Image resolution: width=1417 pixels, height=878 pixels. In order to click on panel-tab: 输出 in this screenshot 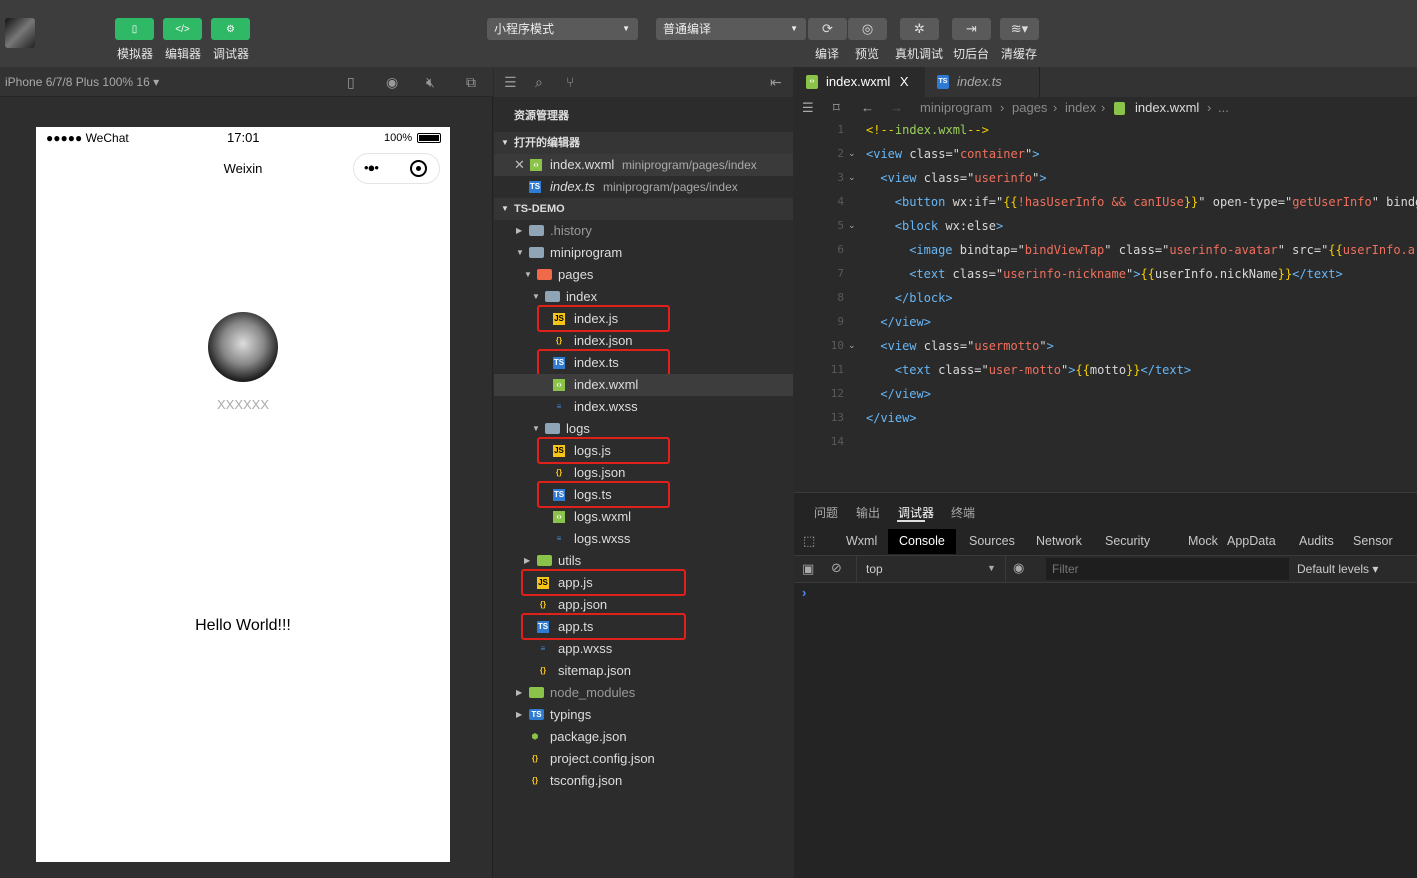, I will do `click(868, 512)`.